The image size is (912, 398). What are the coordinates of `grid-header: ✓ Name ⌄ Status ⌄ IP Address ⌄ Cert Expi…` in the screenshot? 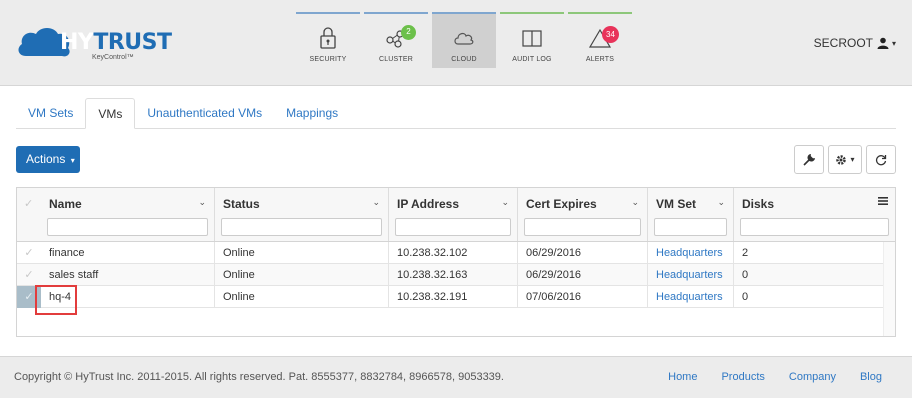 It's located at (456, 215).